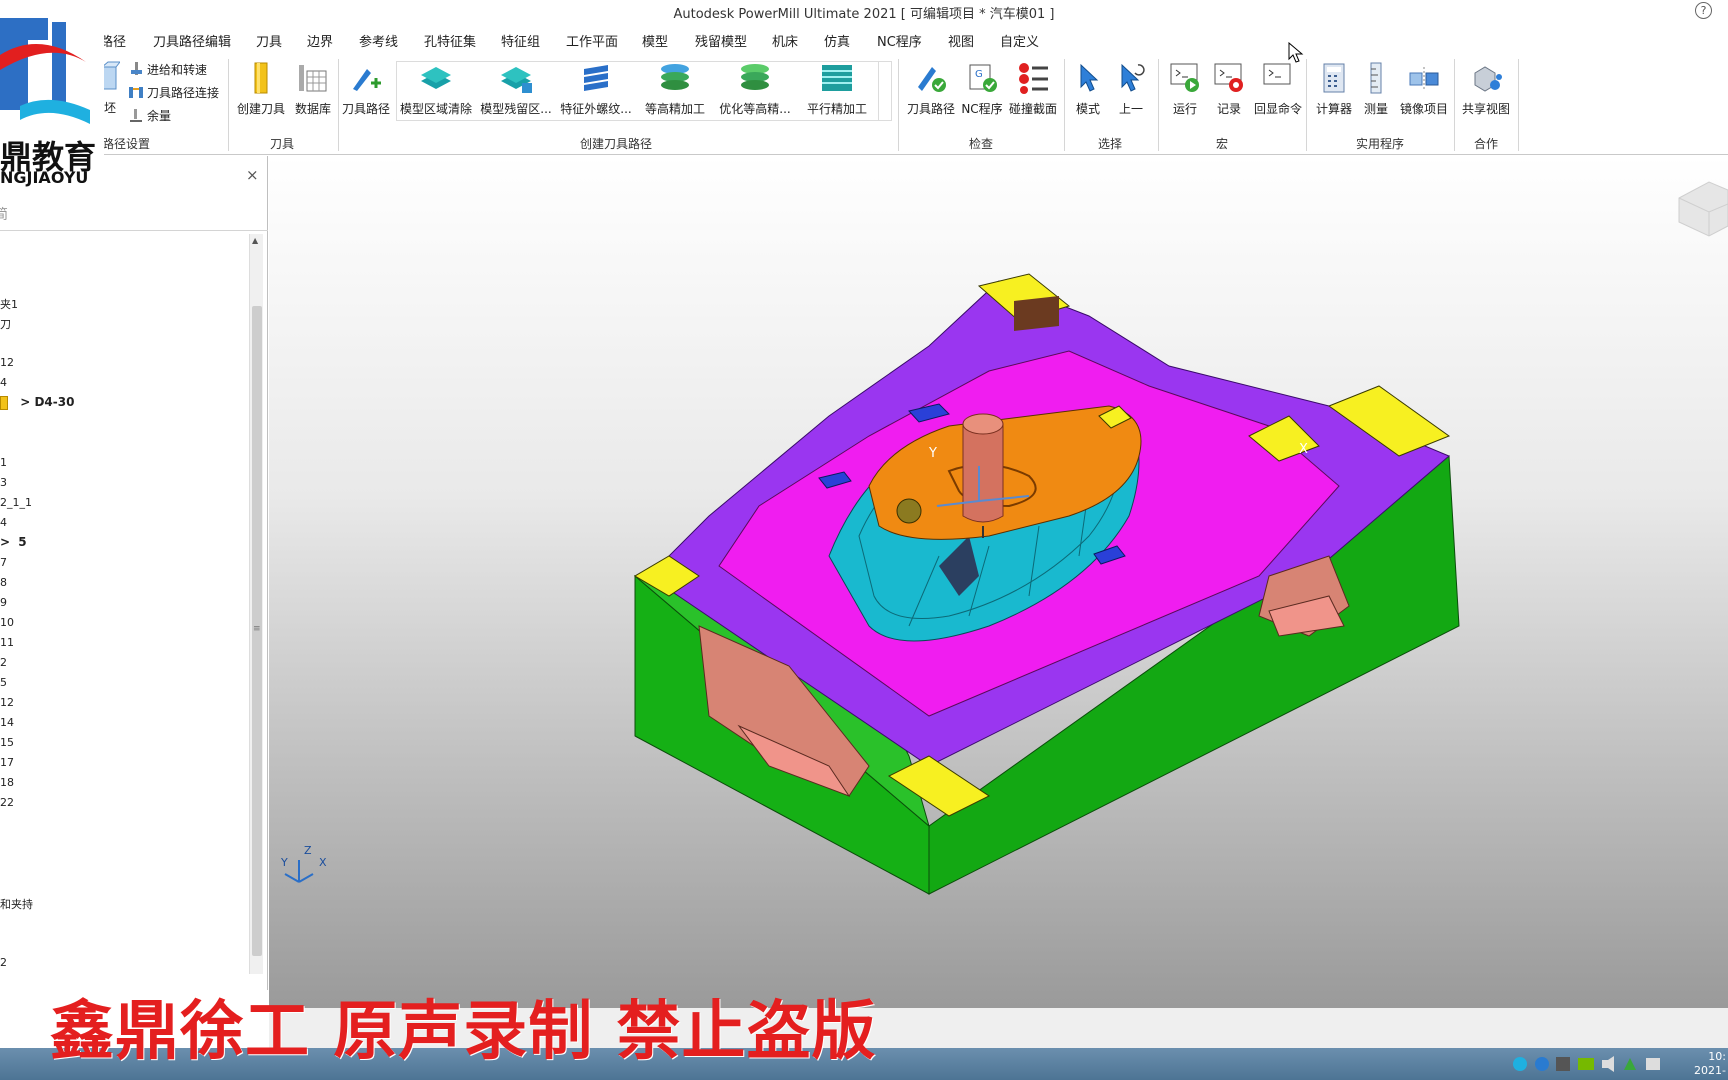 The height and width of the screenshot is (1080, 1728). Describe the element at coordinates (1703, 10) in the screenshot. I see `help-icon: ?` at that location.